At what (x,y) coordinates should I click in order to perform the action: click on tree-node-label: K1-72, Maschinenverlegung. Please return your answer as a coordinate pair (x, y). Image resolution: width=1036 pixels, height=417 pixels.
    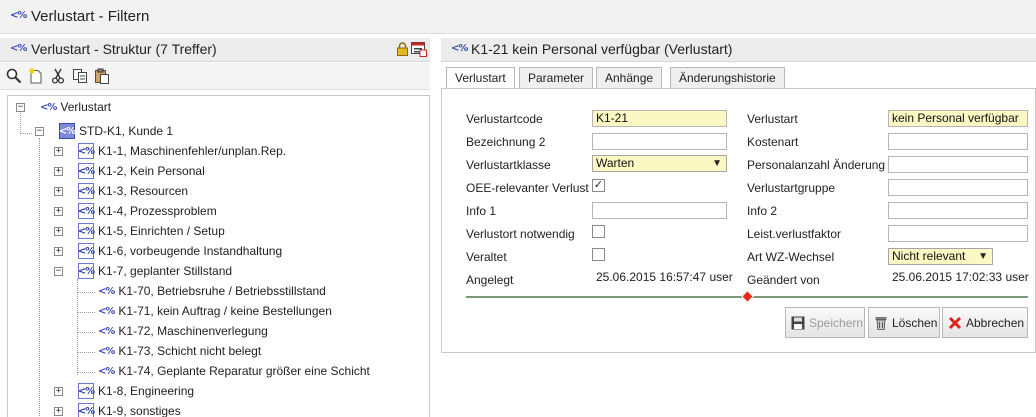
    Looking at the image, I should click on (193, 331).